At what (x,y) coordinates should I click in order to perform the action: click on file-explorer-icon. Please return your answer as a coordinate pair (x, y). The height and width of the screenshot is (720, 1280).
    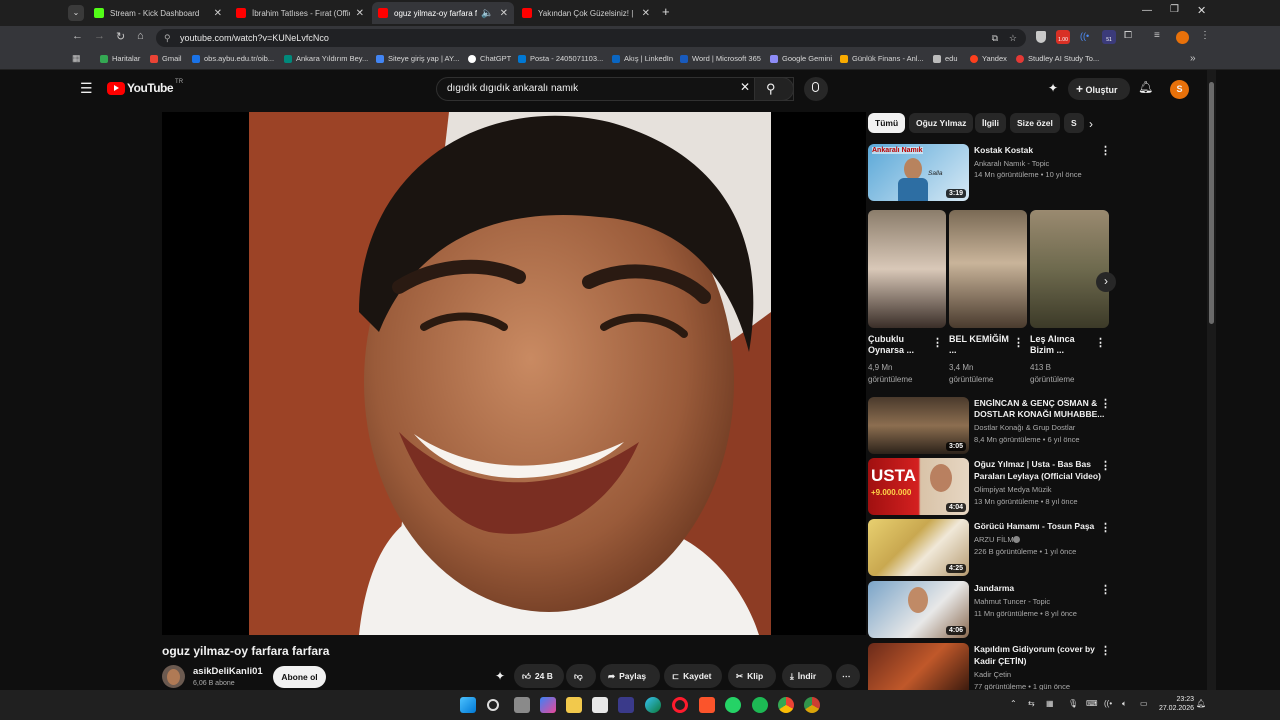
    Looking at the image, I should click on (574, 705).